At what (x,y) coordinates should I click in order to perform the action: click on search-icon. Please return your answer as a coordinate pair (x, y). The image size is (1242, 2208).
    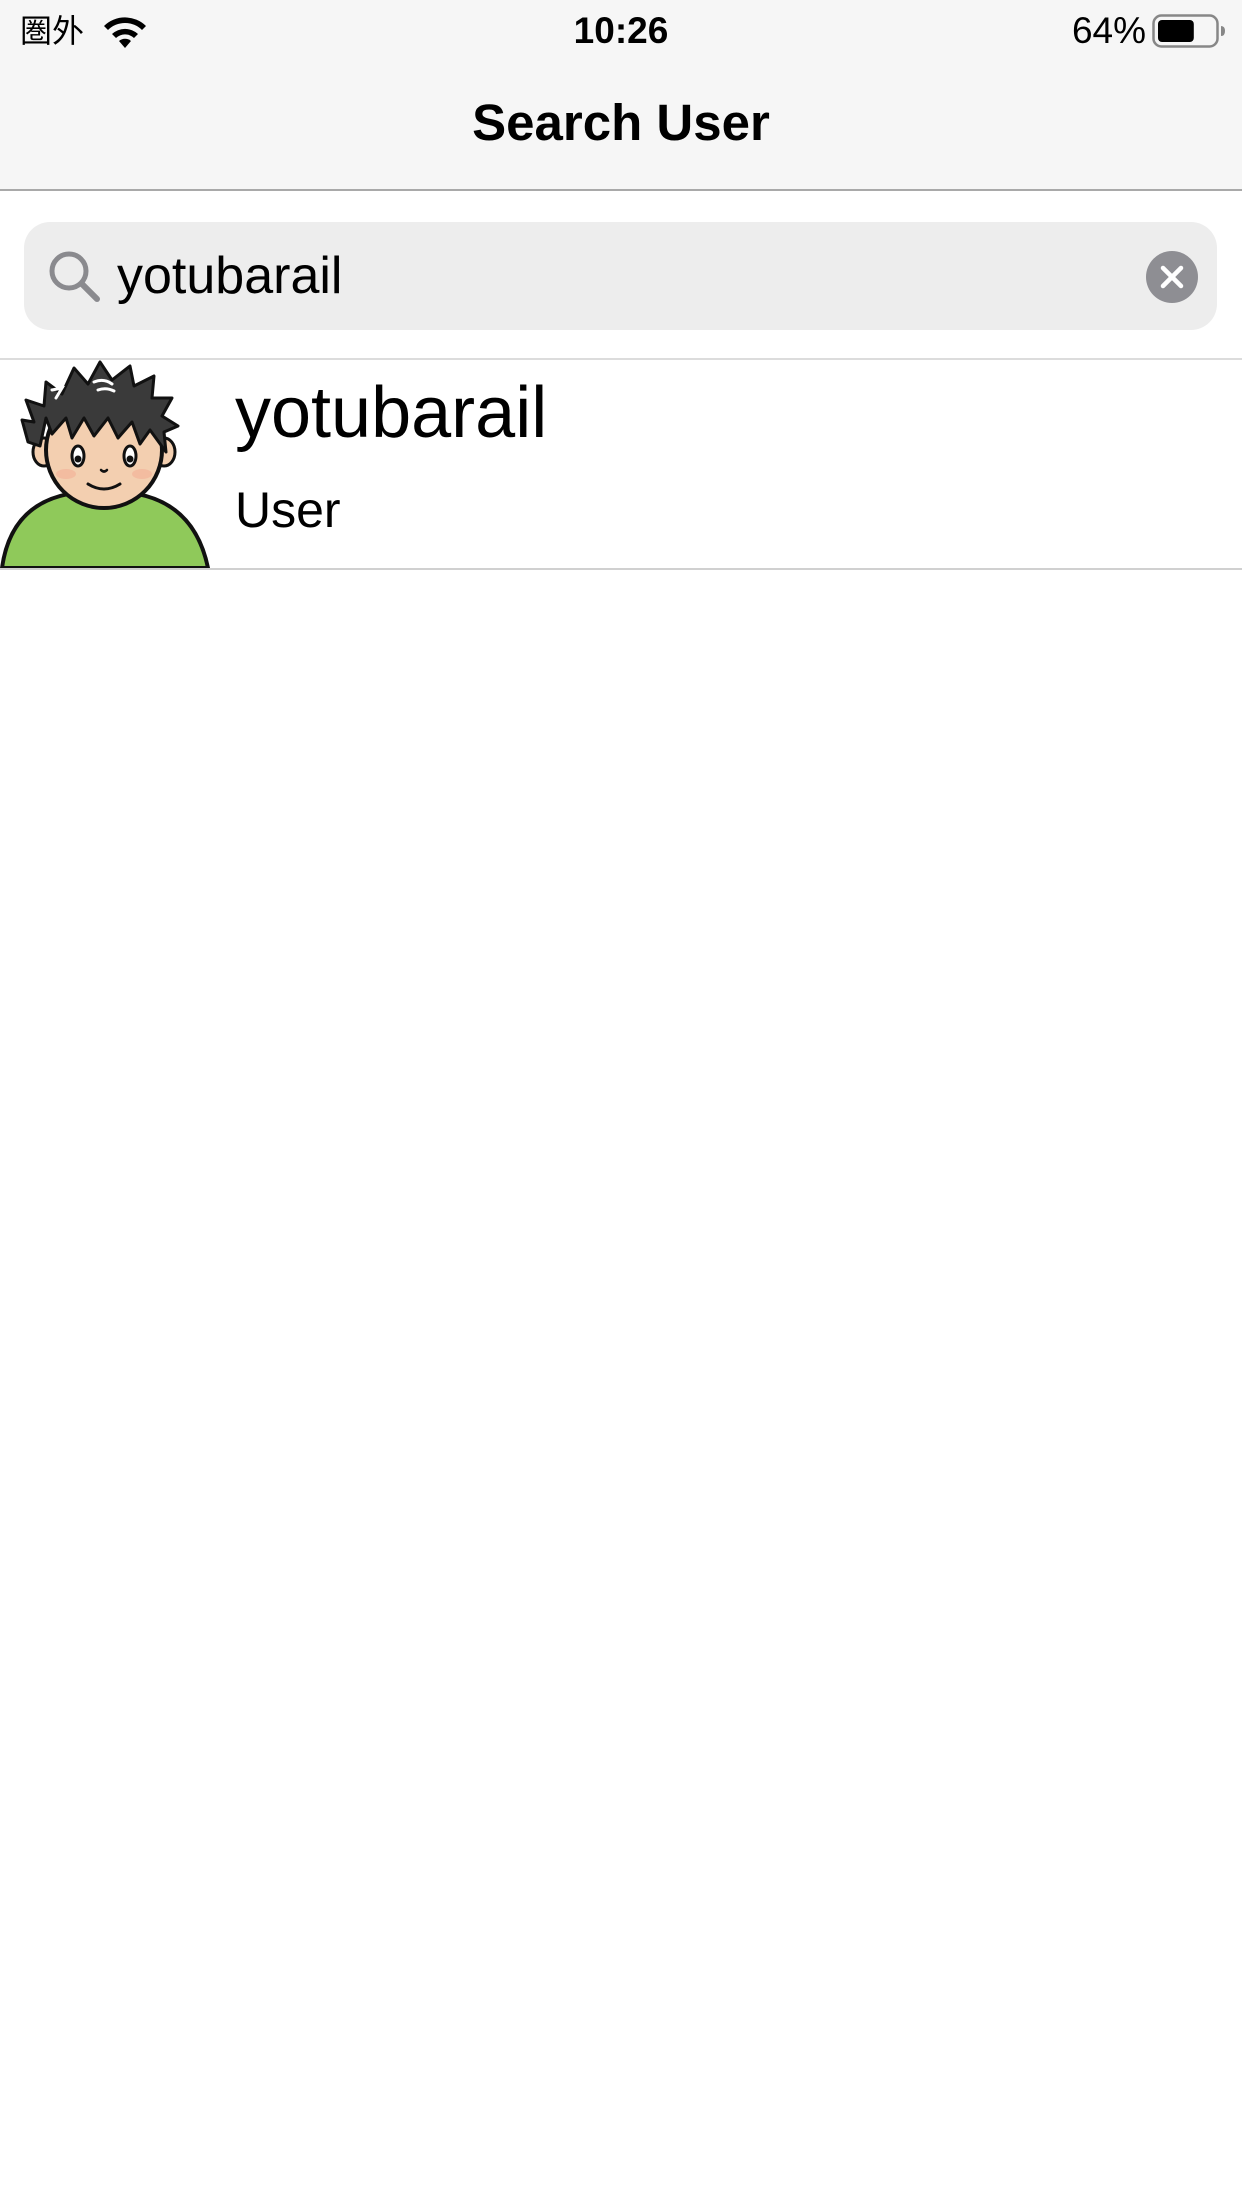
    Looking at the image, I should click on (74, 276).